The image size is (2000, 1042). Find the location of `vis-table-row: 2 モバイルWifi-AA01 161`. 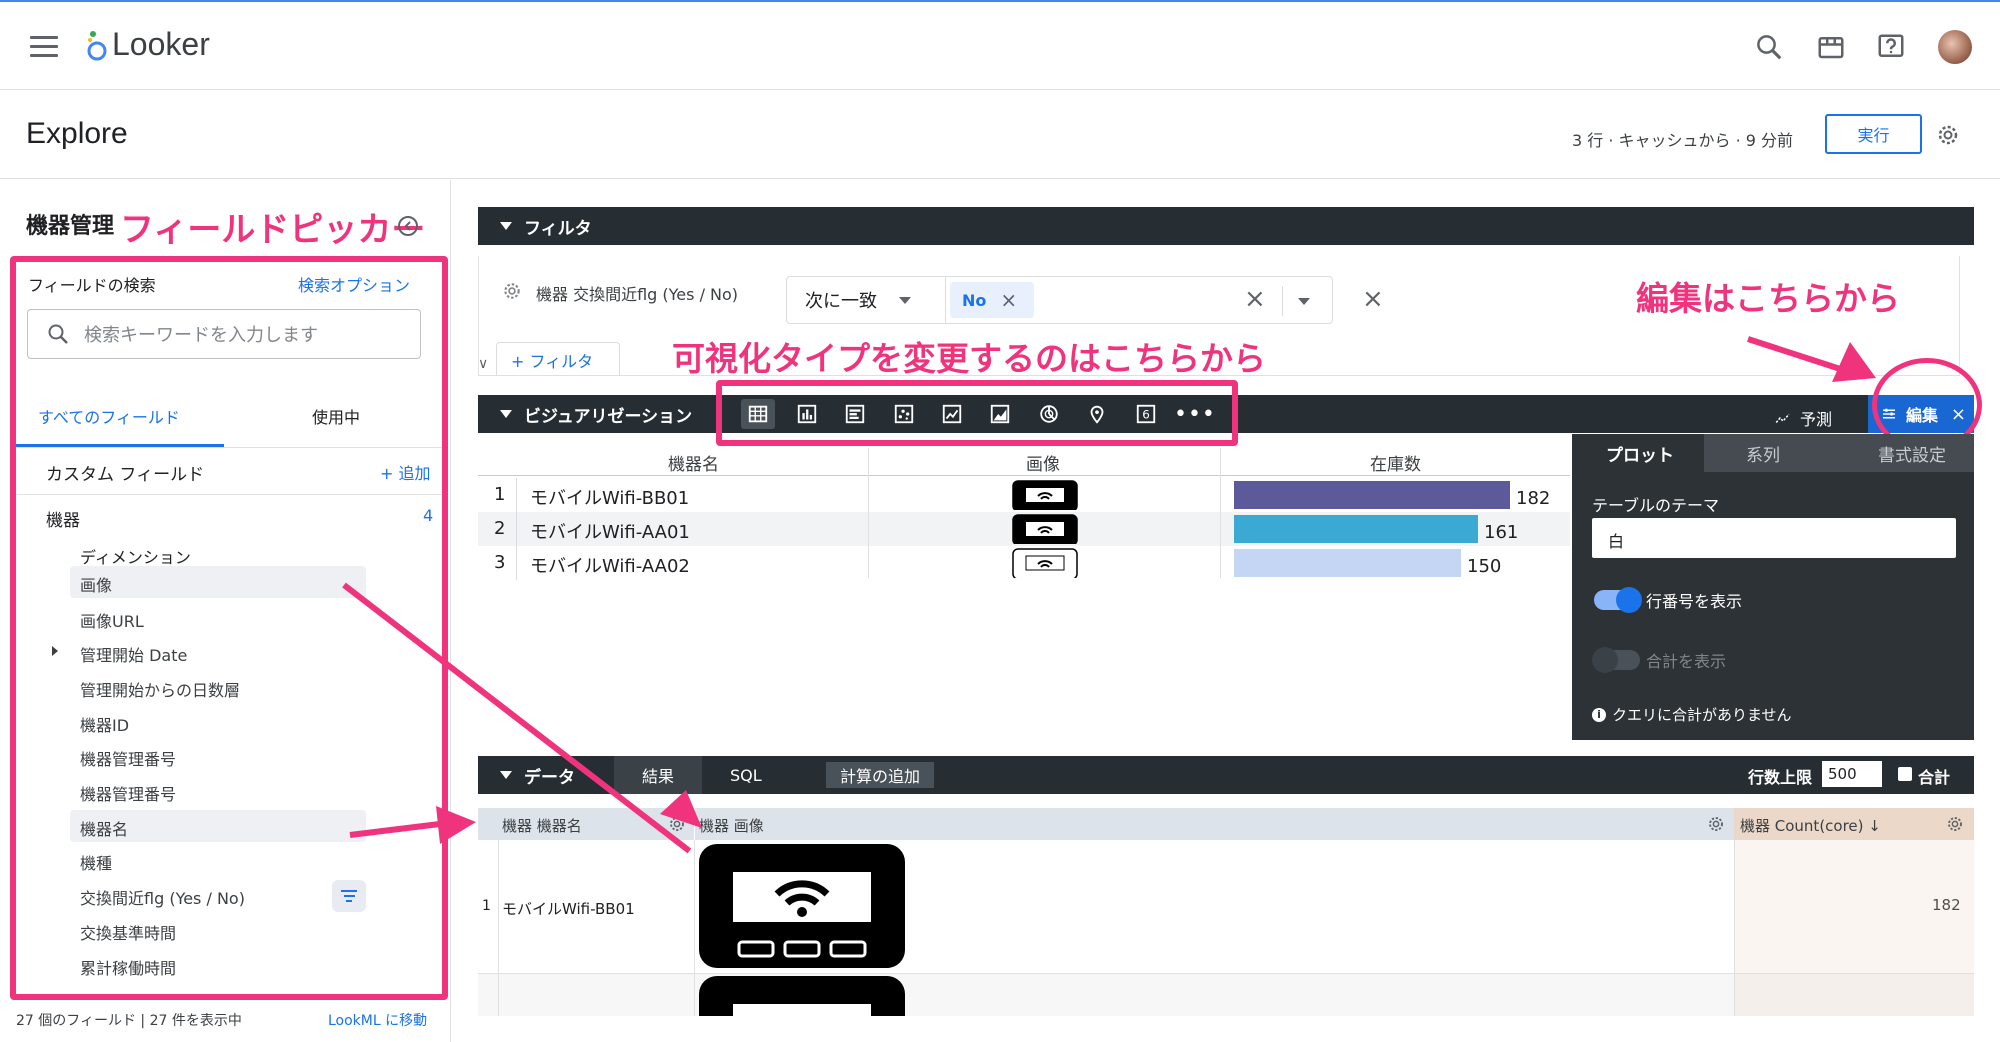

vis-table-row: 2 モバイルWifi-AA01 161 is located at coordinates (1024, 529).